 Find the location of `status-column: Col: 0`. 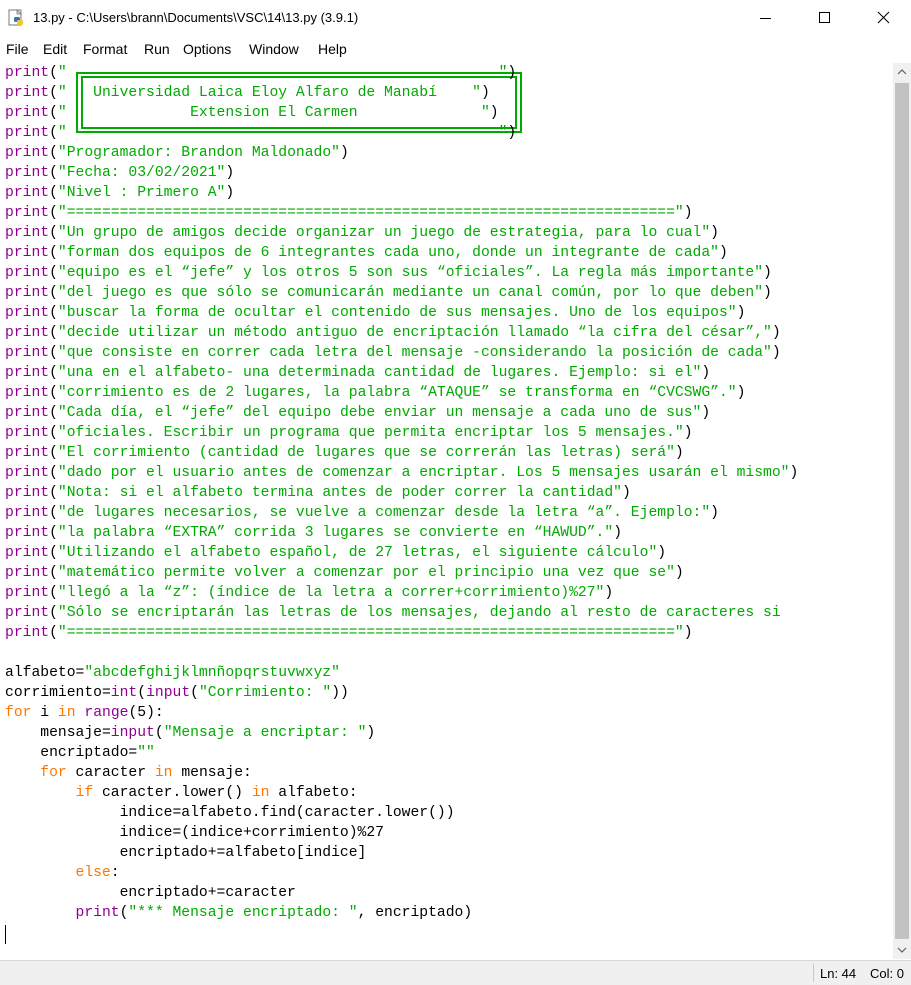

status-column: Col: 0 is located at coordinates (887, 973).